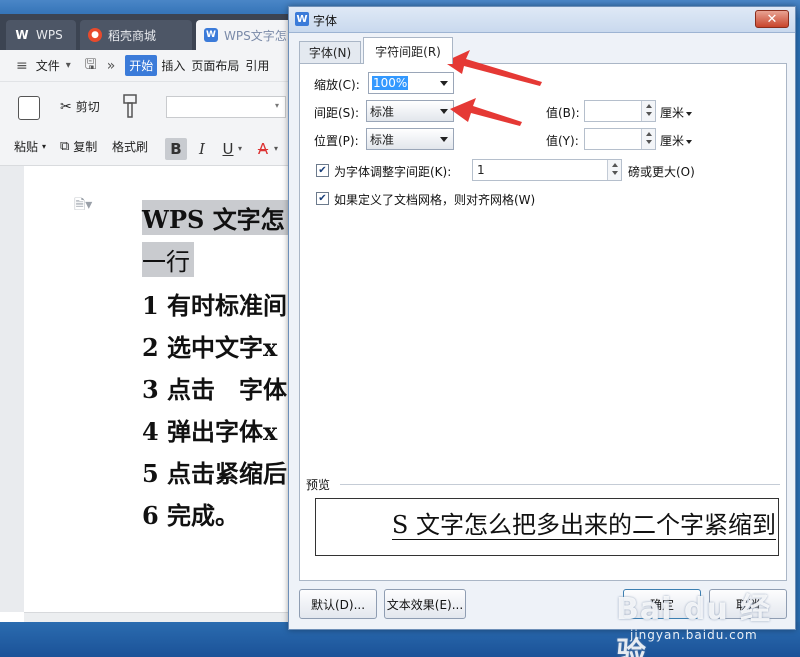 This screenshot has height=657, width=800. Describe the element at coordinates (22, 66) in the screenshot. I see `hamburger-icon: ≡` at that location.